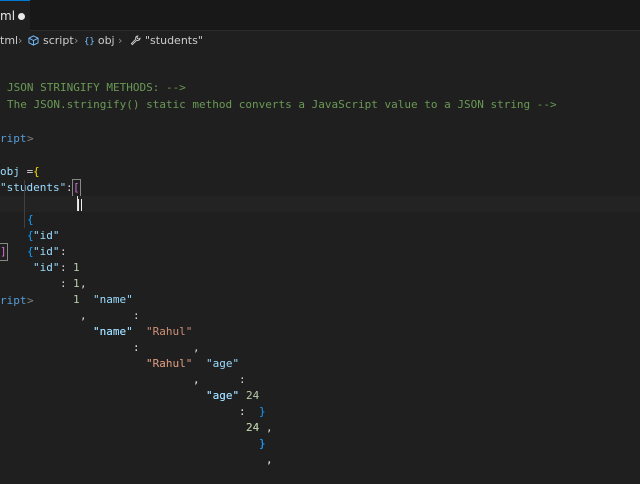 This screenshot has height=484, width=640. Describe the element at coordinates (33, 40) in the screenshot. I see `cube-icon` at that location.